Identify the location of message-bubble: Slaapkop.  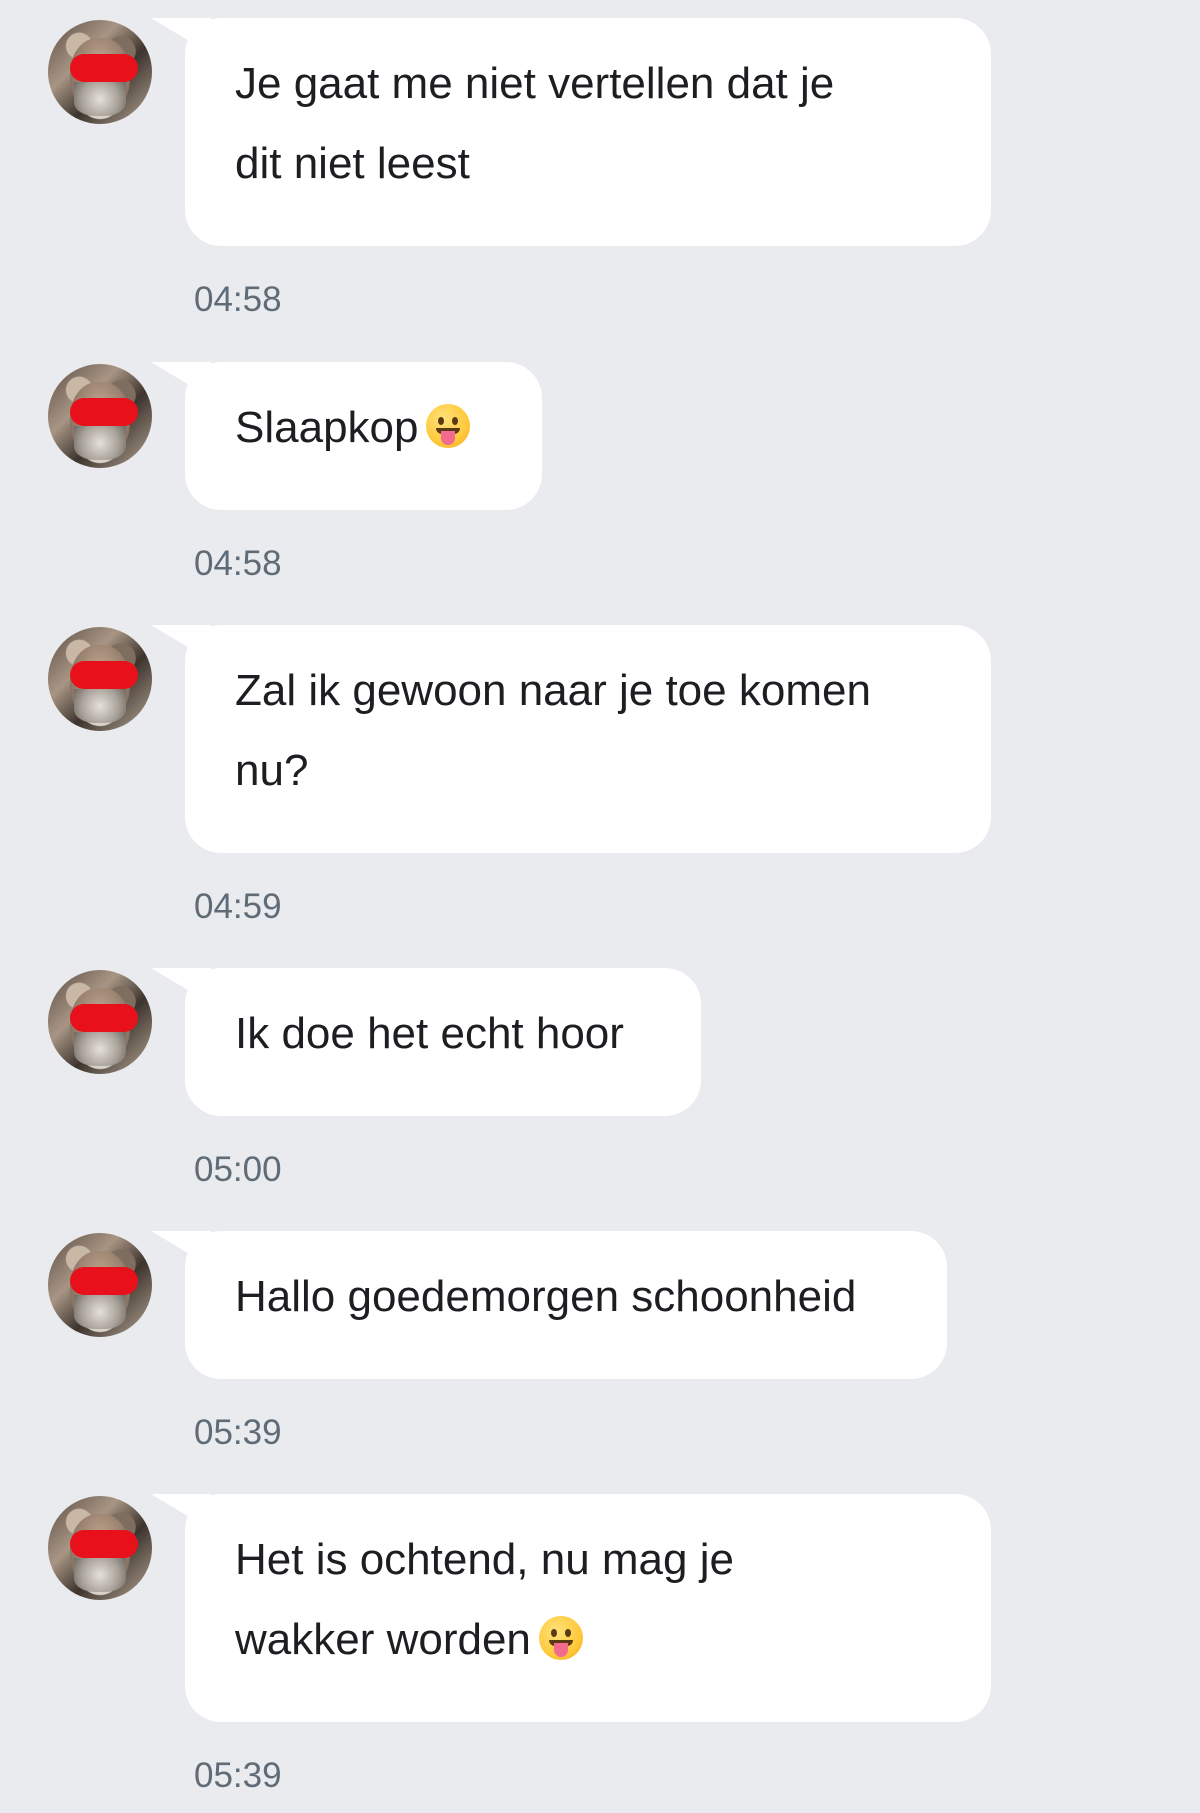
(363, 436).